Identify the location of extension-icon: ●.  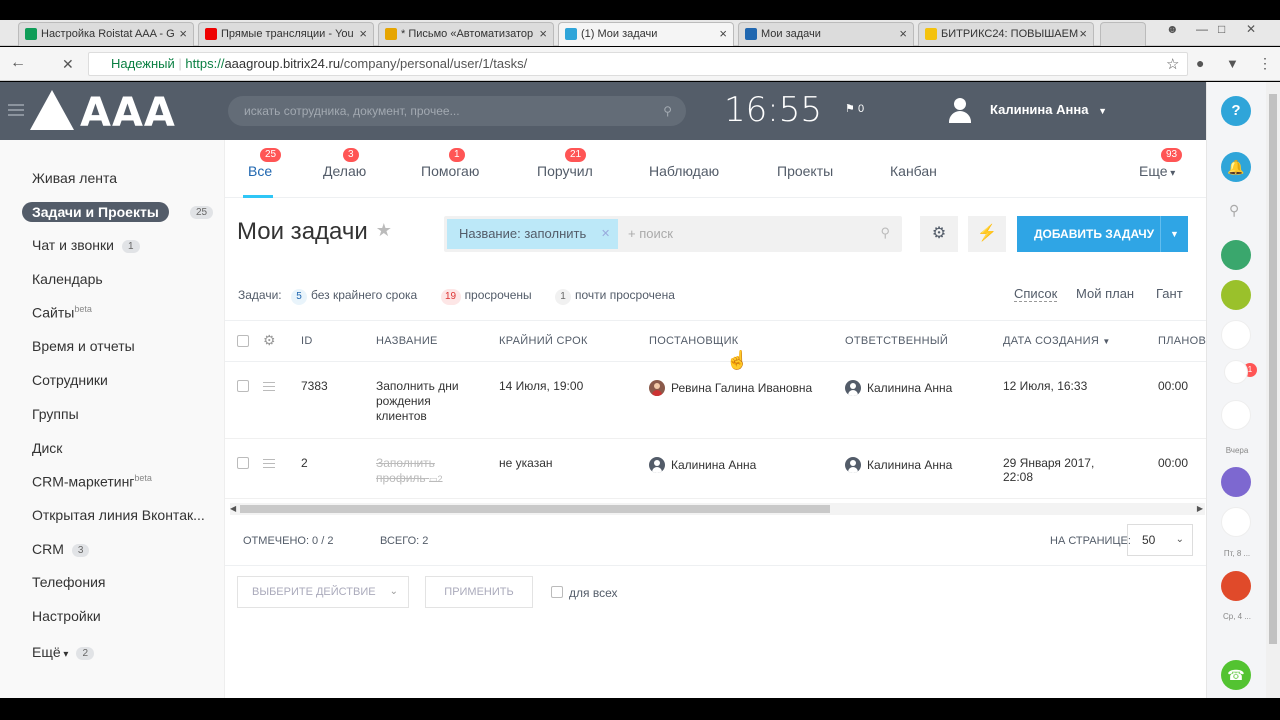
(1200, 63).